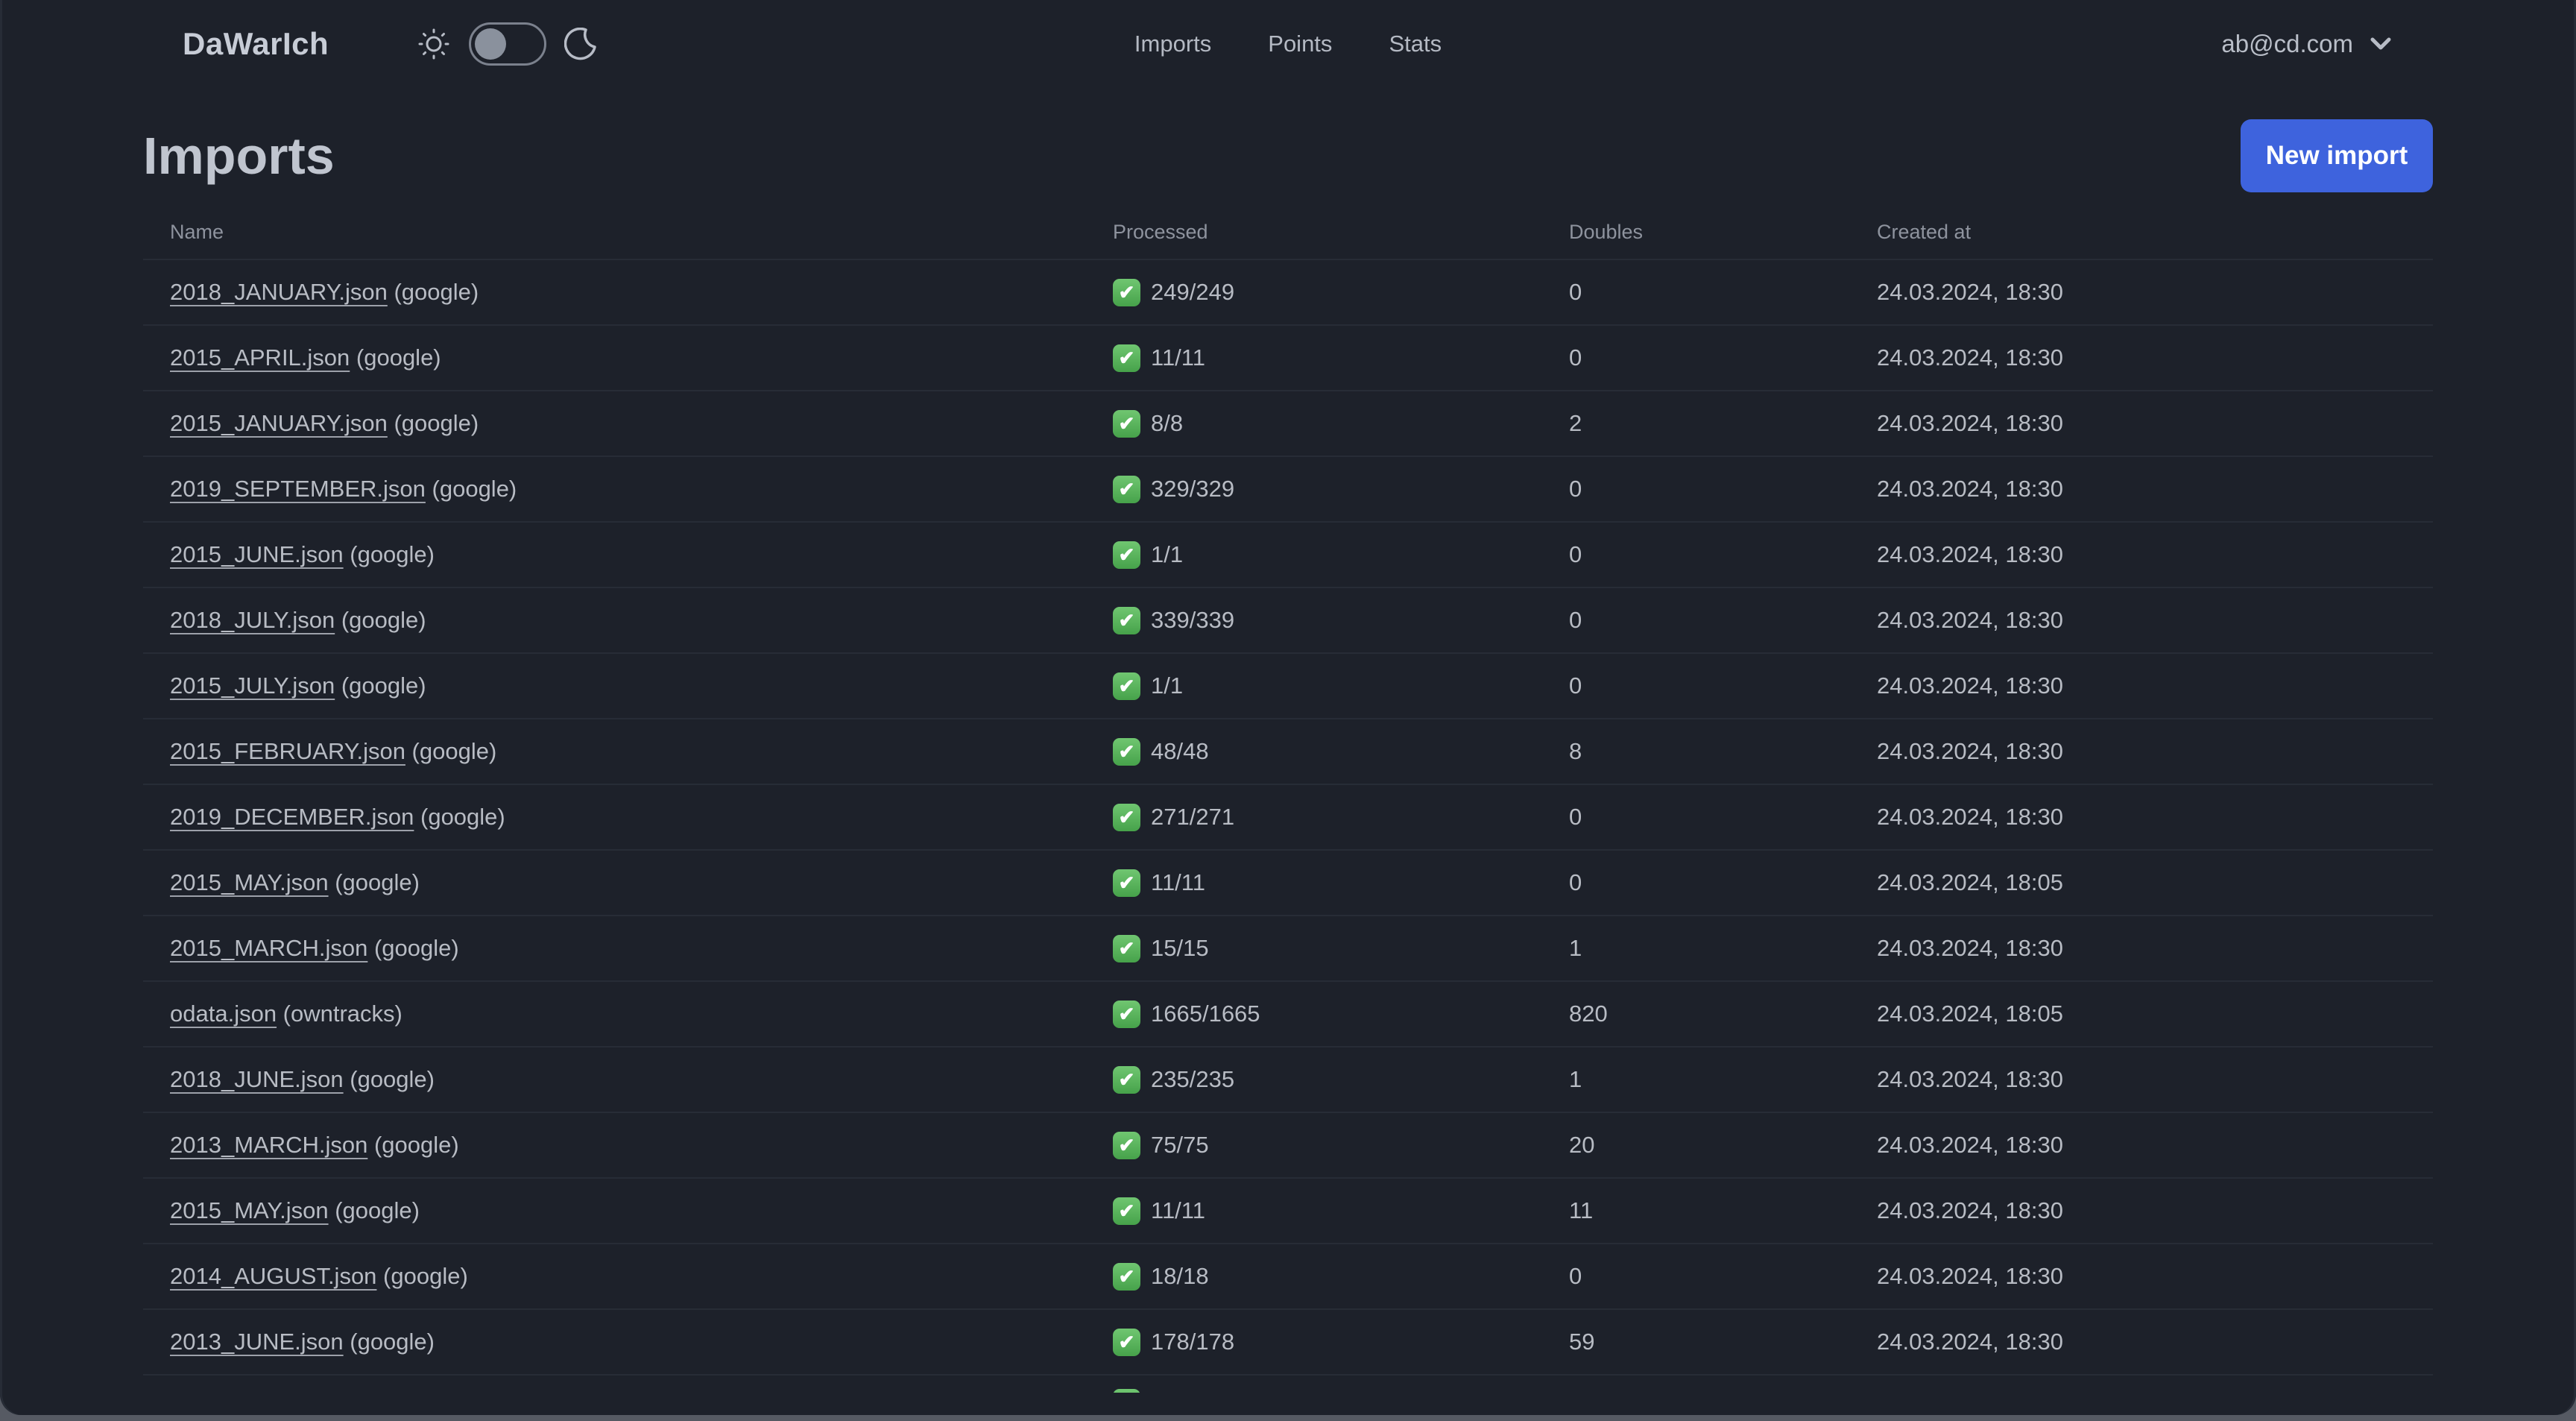 The width and height of the screenshot is (2576, 1421). I want to click on file-name-link: 2019_DECEMBER.json, so click(292, 817).